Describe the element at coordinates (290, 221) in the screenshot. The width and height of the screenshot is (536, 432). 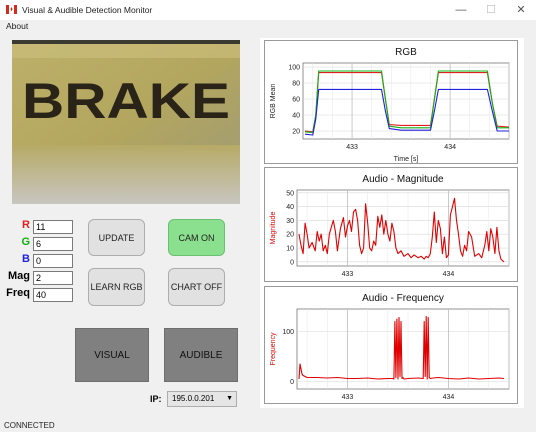
I see `y-tick-label: 30` at that location.